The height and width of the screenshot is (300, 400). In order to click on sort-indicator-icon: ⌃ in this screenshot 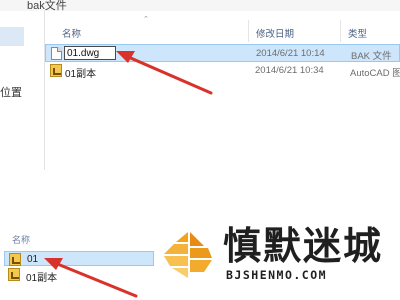, I will do `click(146, 19)`.